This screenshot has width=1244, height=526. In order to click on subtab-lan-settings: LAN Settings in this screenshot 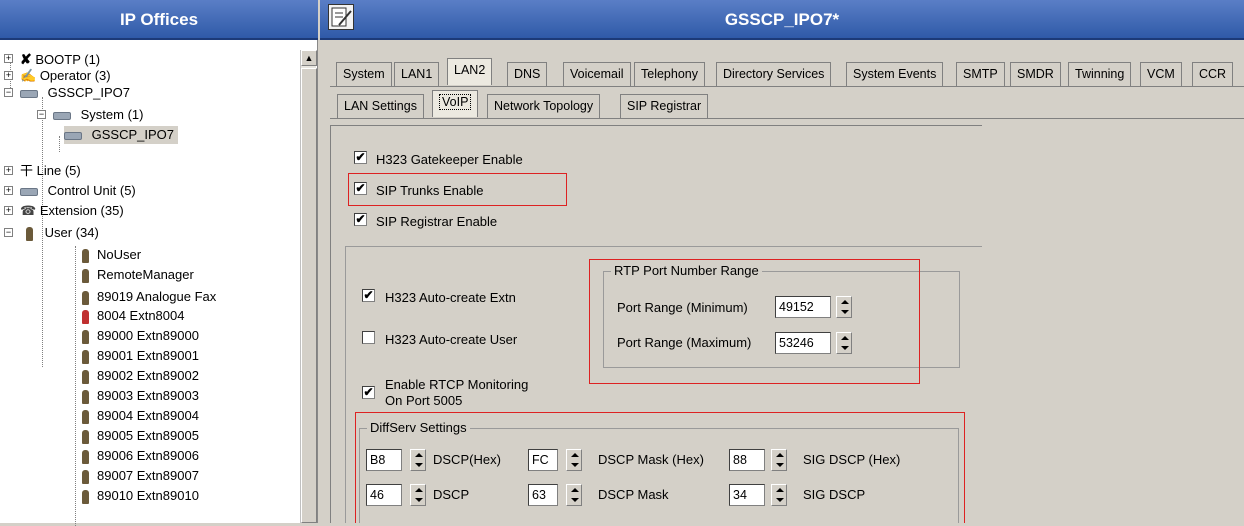, I will do `click(380, 106)`.